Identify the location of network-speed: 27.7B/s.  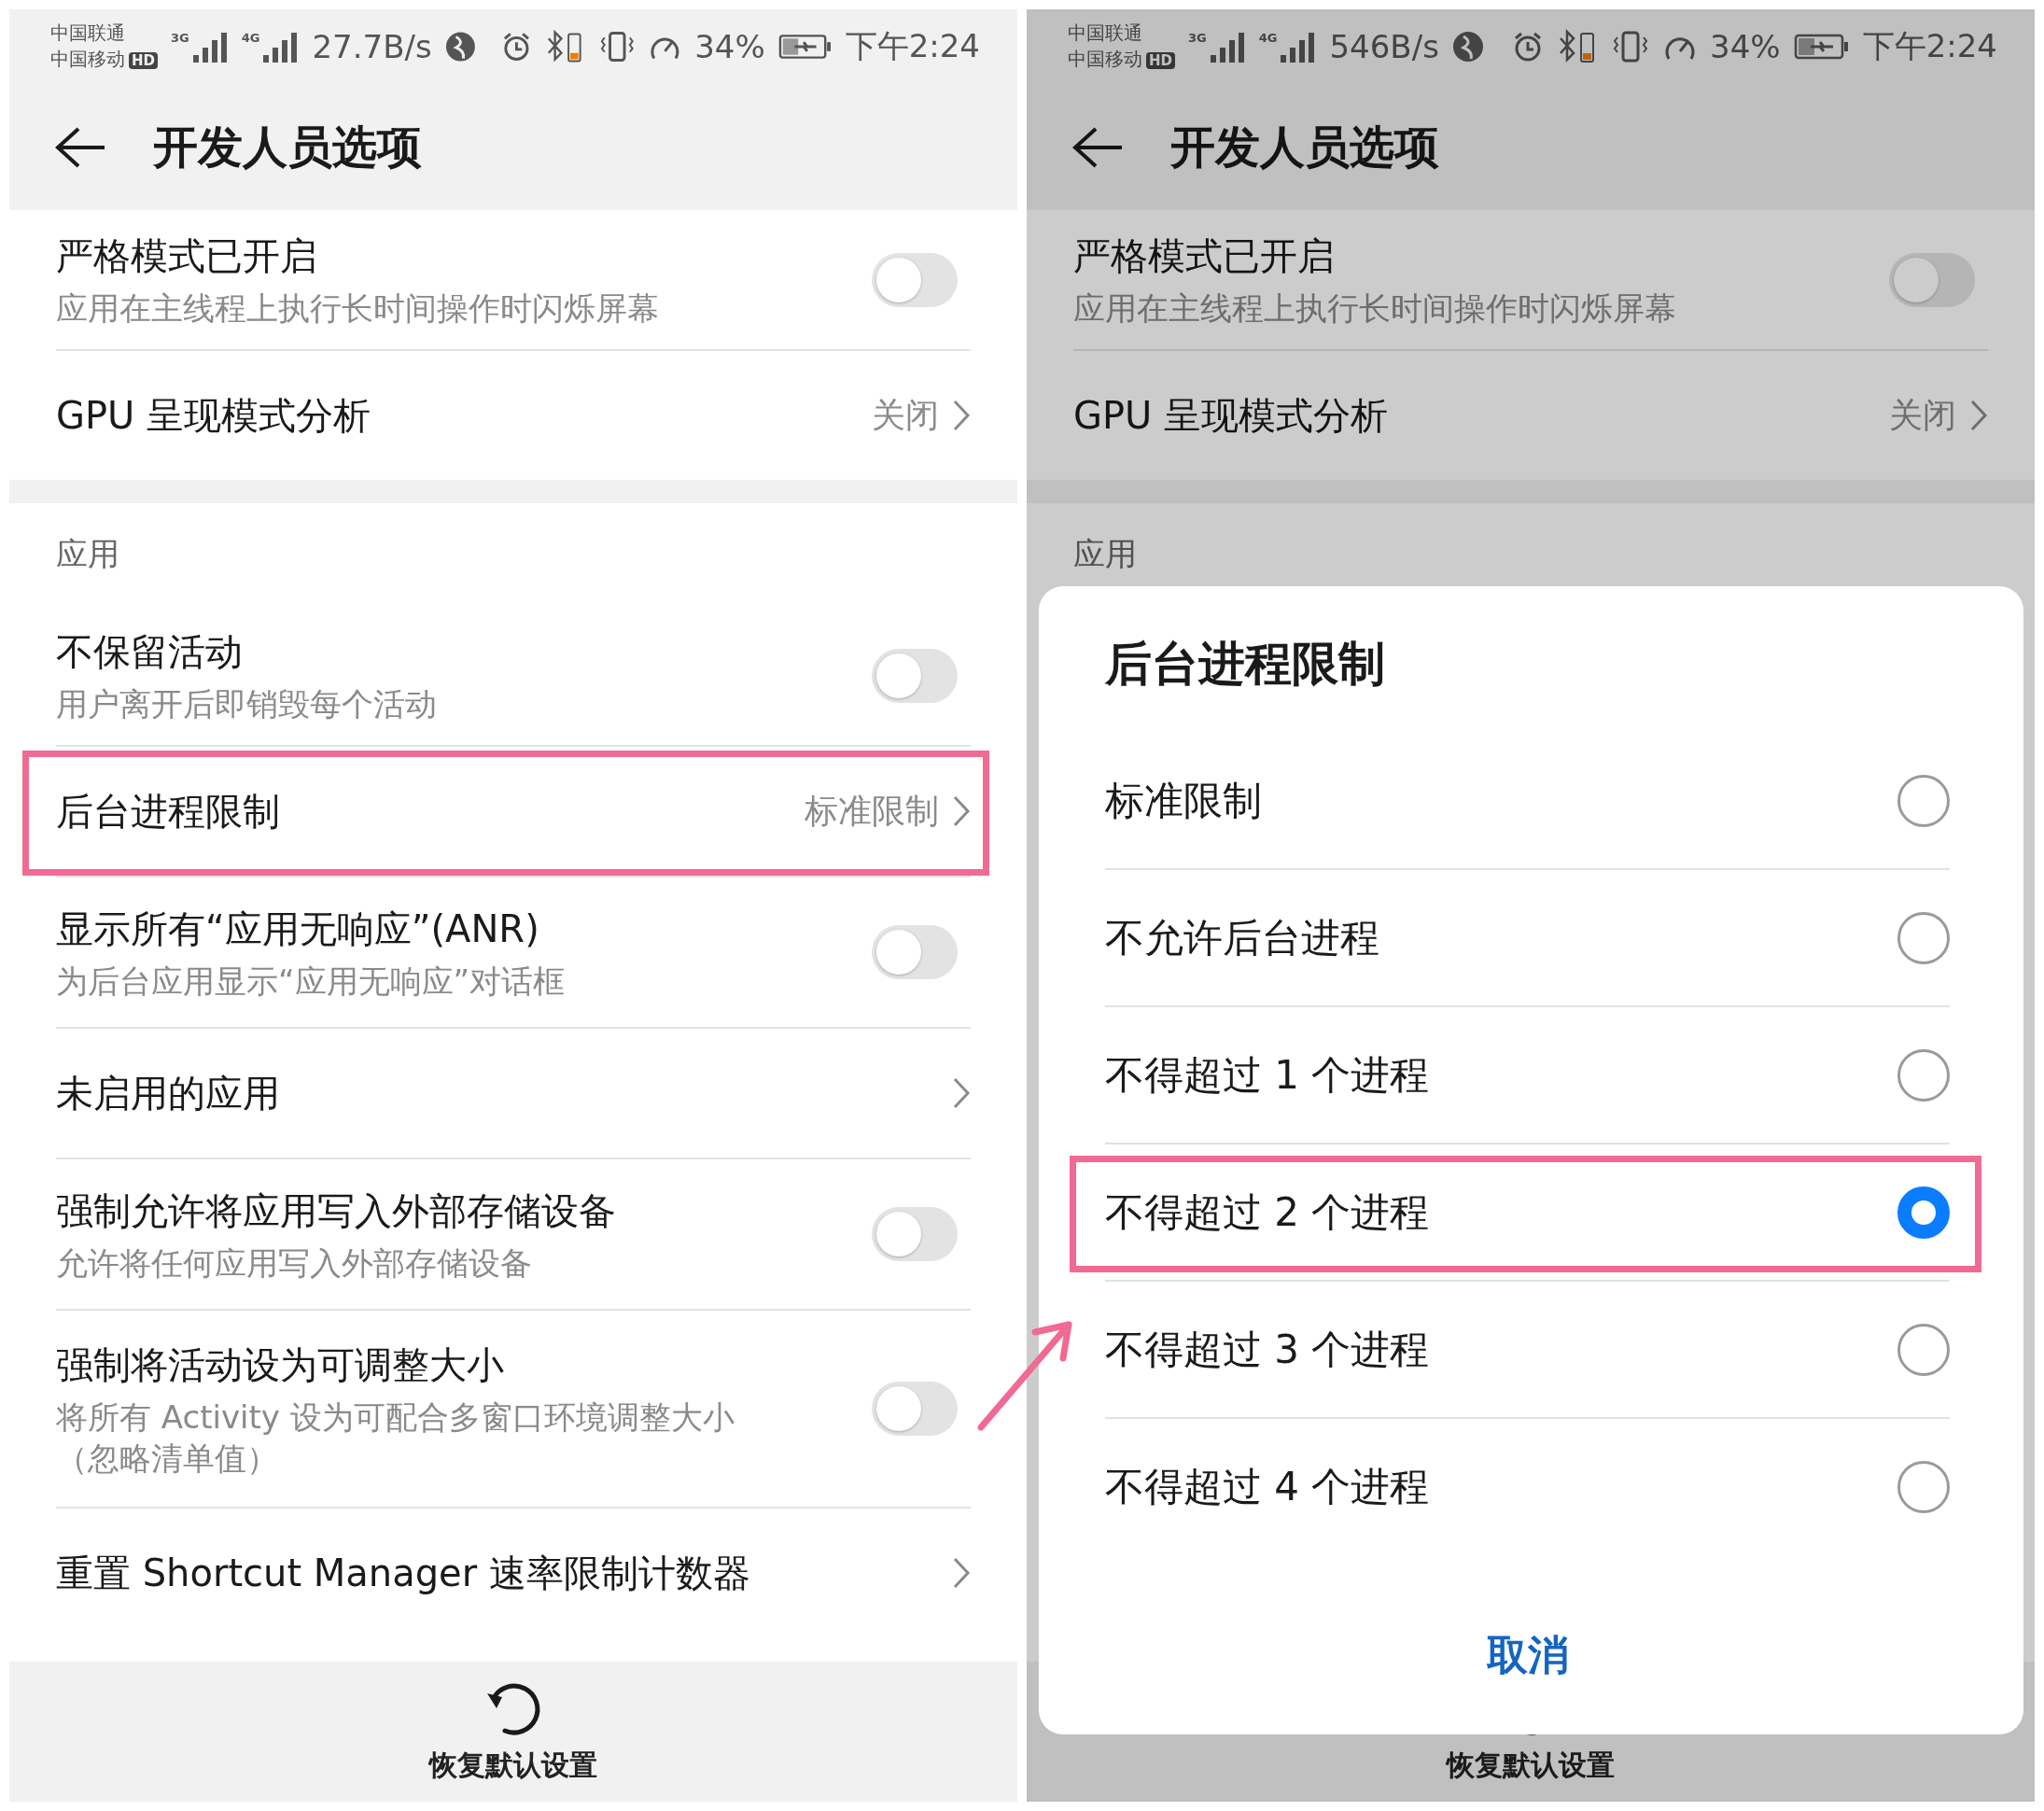
(372, 46).